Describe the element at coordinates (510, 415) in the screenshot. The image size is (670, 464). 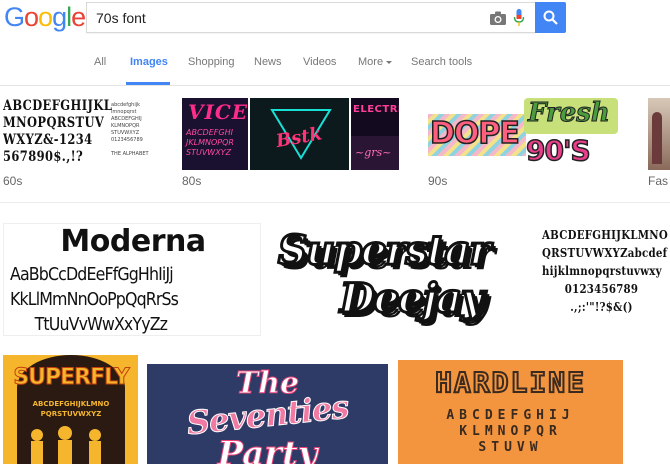
I see `font-sample: ABCDEFGHIJ` at that location.